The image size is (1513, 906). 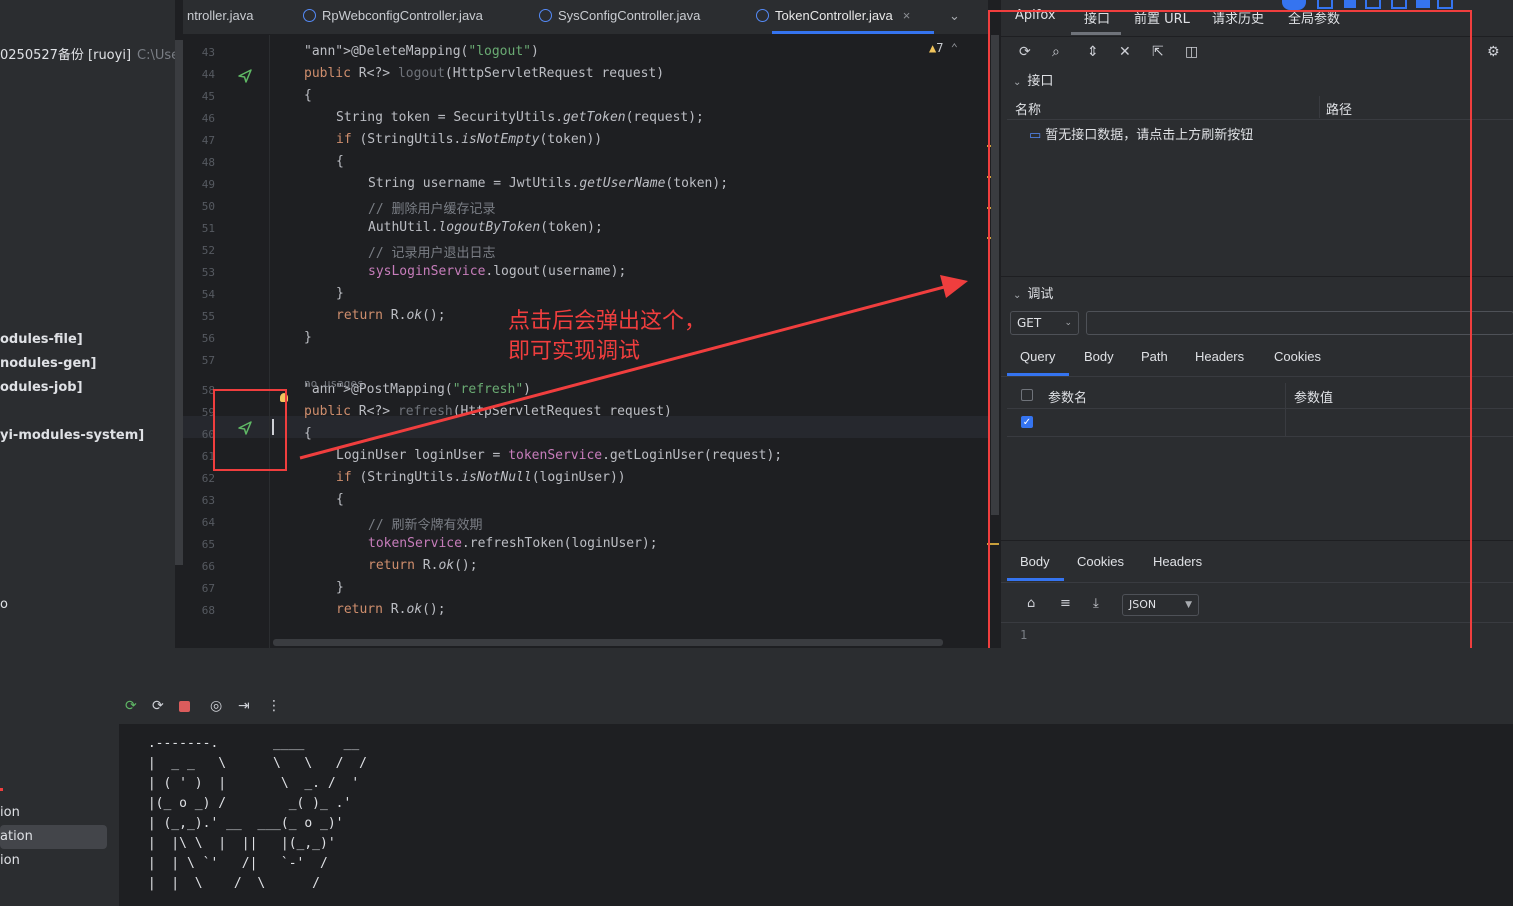 What do you see at coordinates (274, 706) in the screenshot?
I see `more-icon: ⋮` at bounding box center [274, 706].